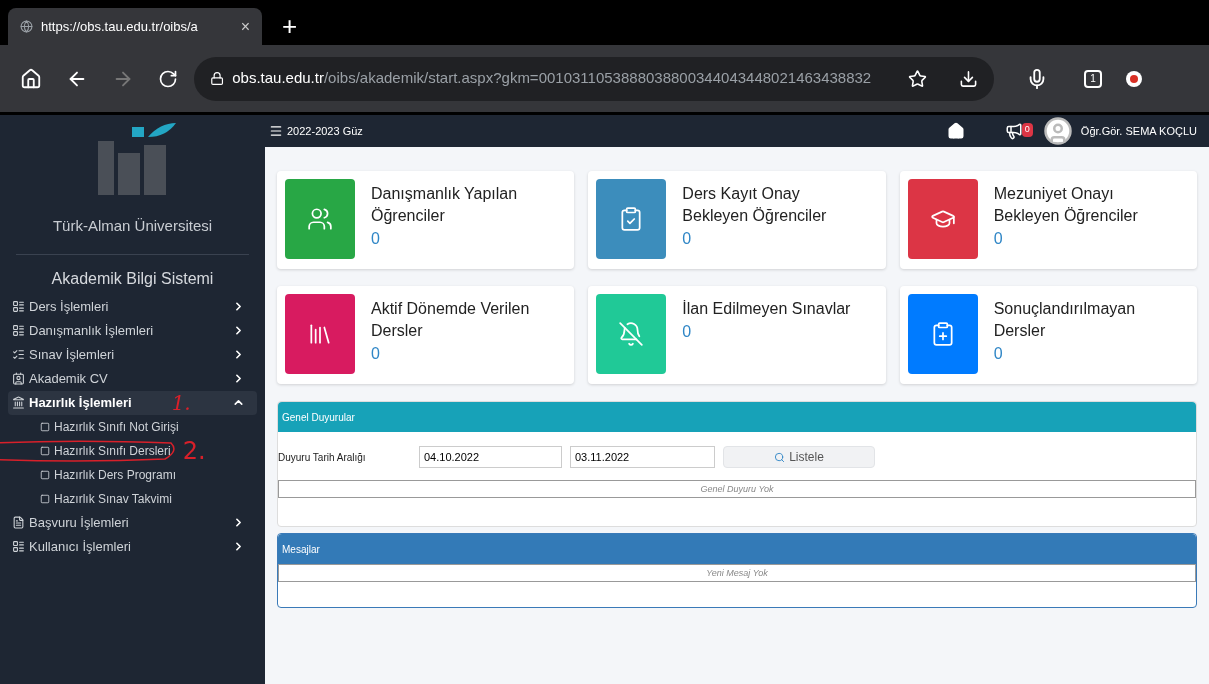  What do you see at coordinates (132, 378) in the screenshot?
I see `sidebar-item: Akademik CV` at bounding box center [132, 378].